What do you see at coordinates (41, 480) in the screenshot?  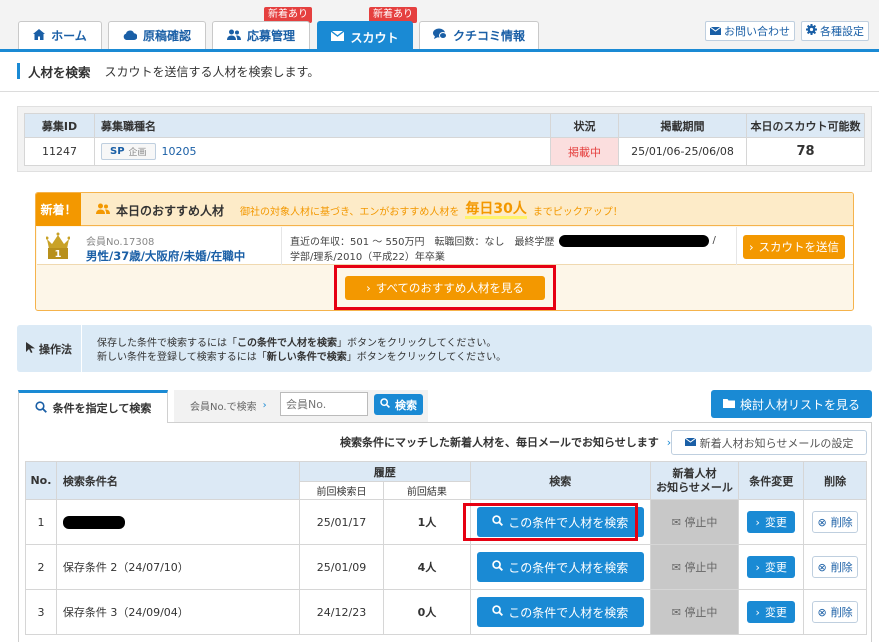 I see `col-no: No.` at bounding box center [41, 480].